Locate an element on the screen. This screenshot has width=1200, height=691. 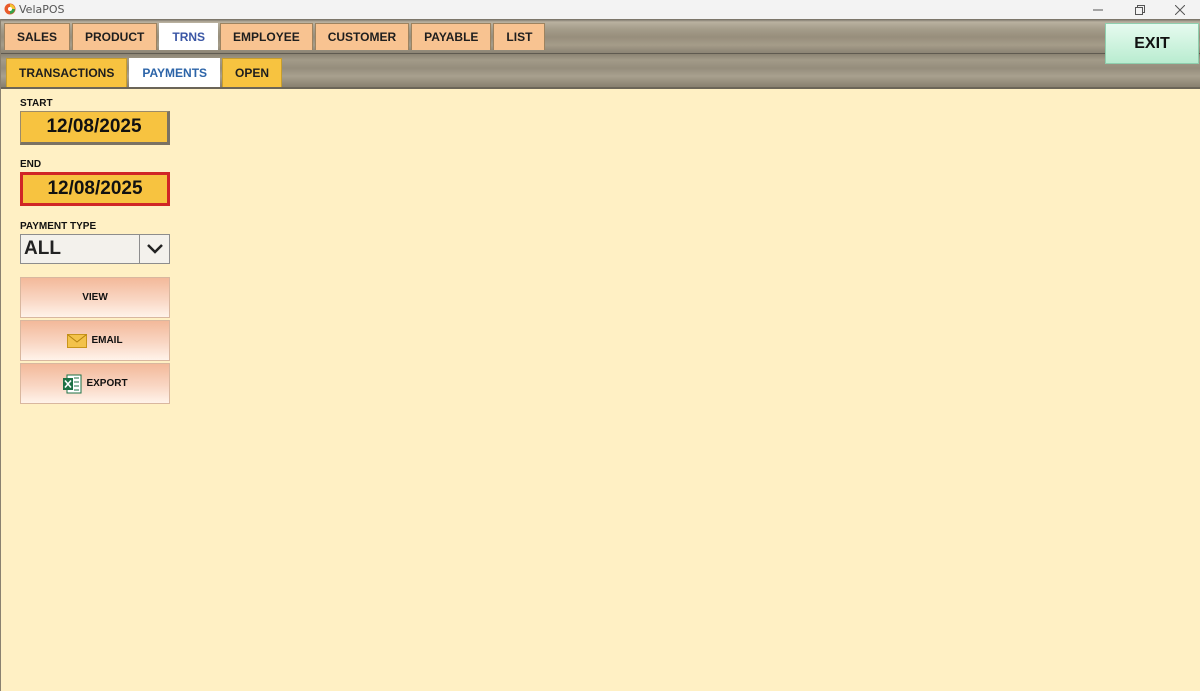
payment-type-select: ALL is located at coordinates (95, 249).